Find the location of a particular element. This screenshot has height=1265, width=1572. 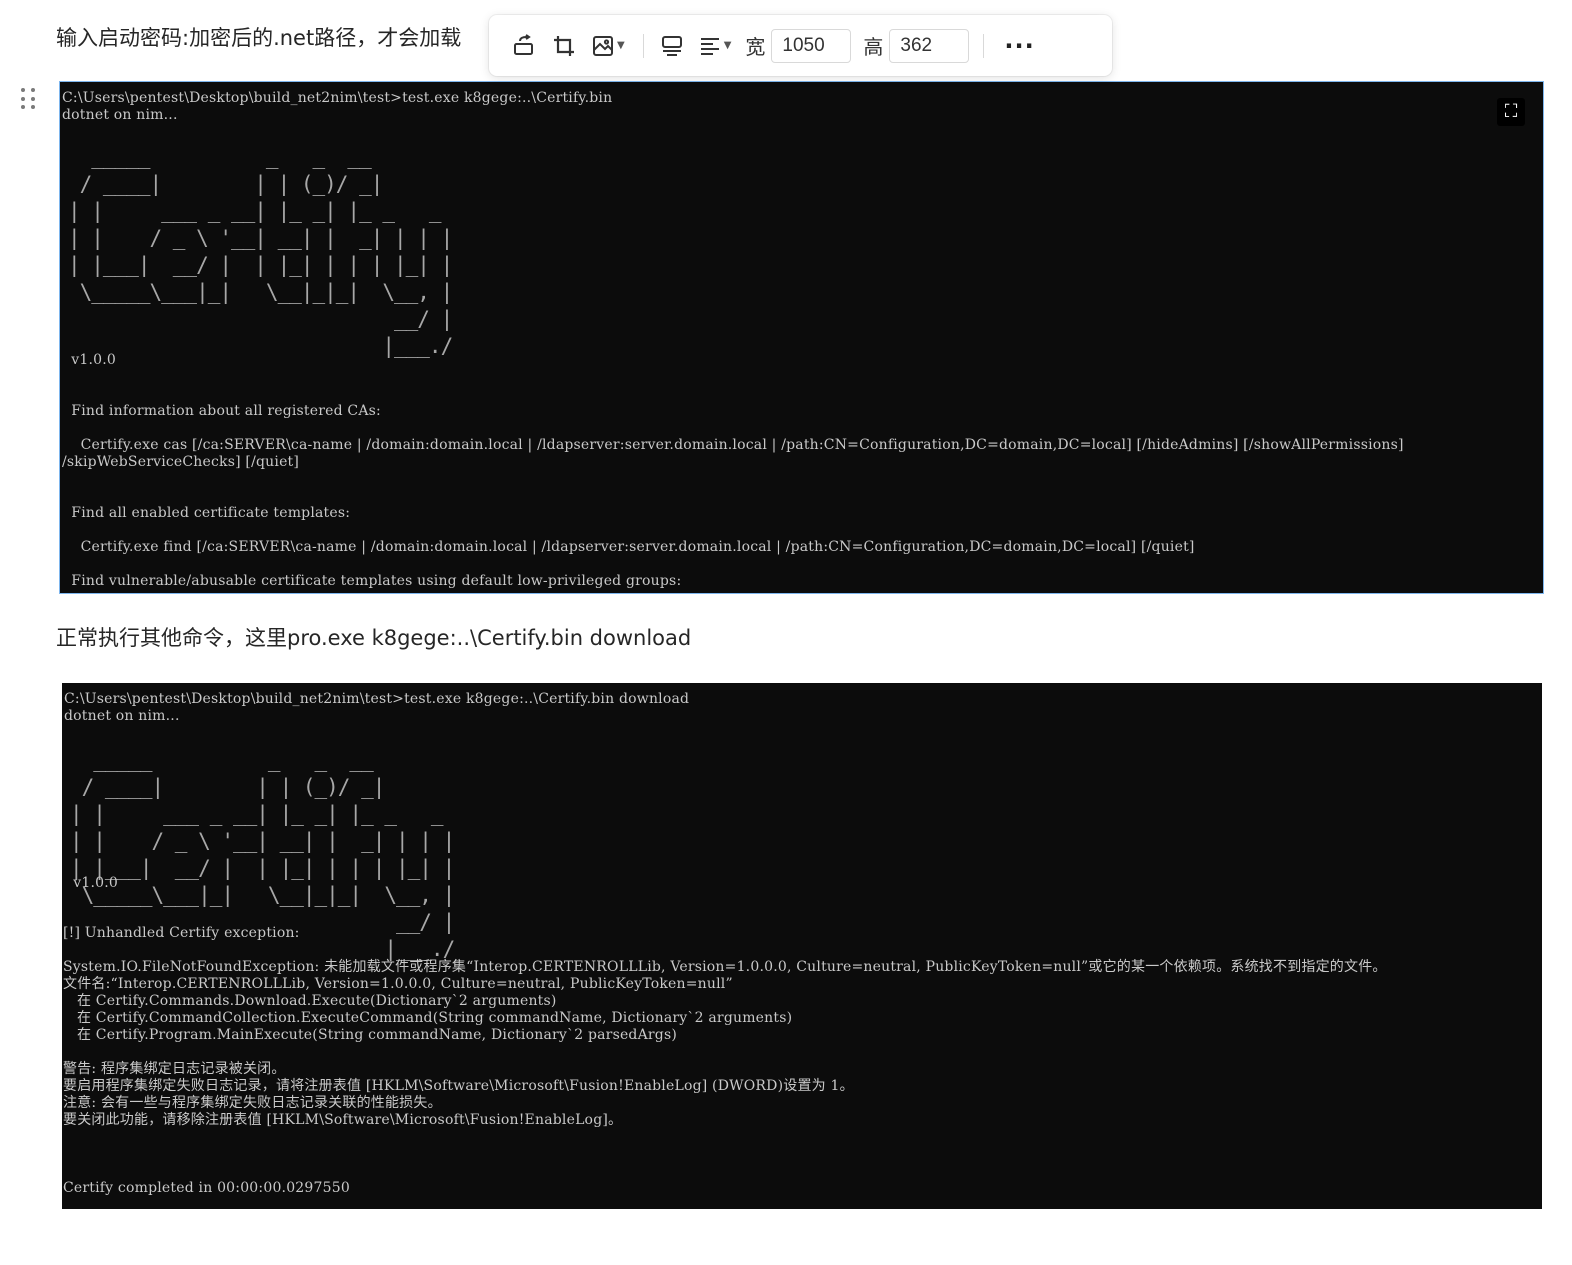

paragraph-startup-password: 输入启动密码:加密后的.net路径，才会加载 is located at coordinates (259, 38).